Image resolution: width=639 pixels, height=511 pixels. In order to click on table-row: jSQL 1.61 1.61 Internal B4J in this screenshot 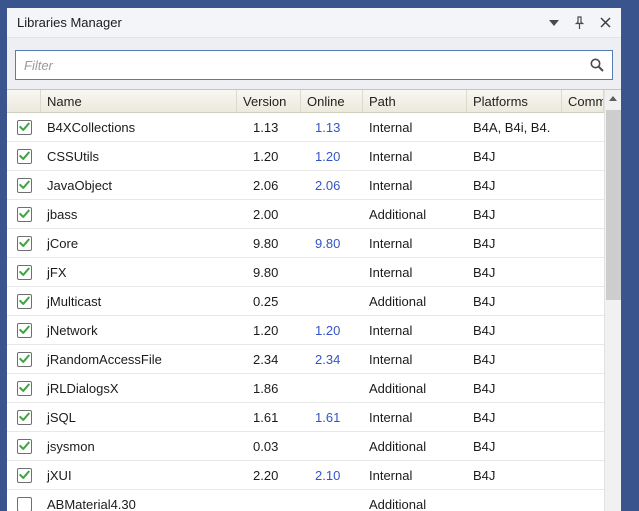, I will do `click(305, 417)`.